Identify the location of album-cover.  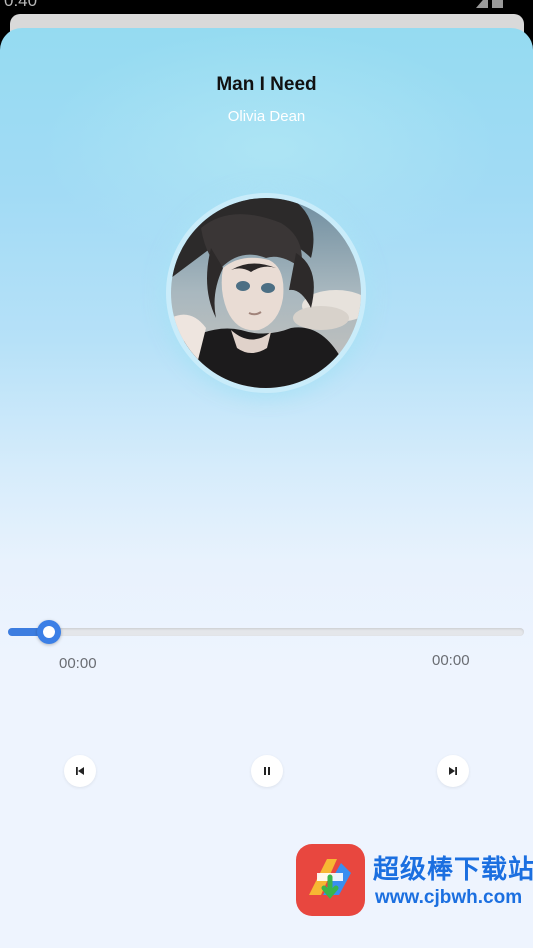
(266, 293).